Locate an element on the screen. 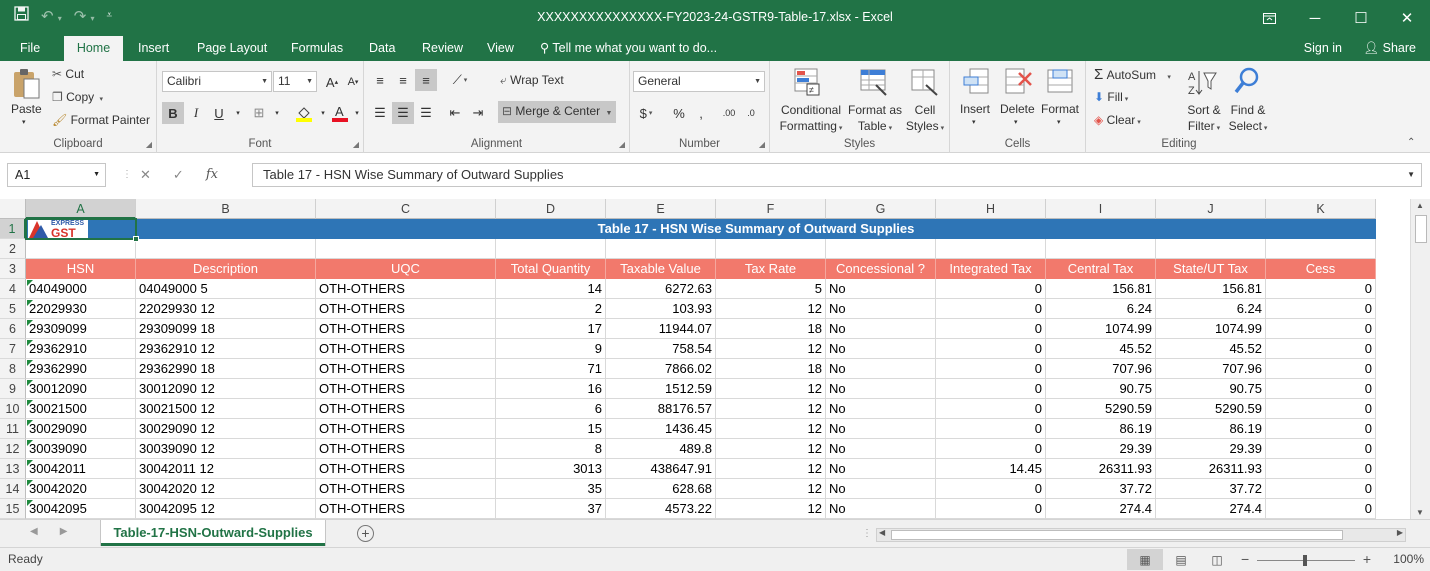  table-cell: 86.19 is located at coordinates (1211, 429).